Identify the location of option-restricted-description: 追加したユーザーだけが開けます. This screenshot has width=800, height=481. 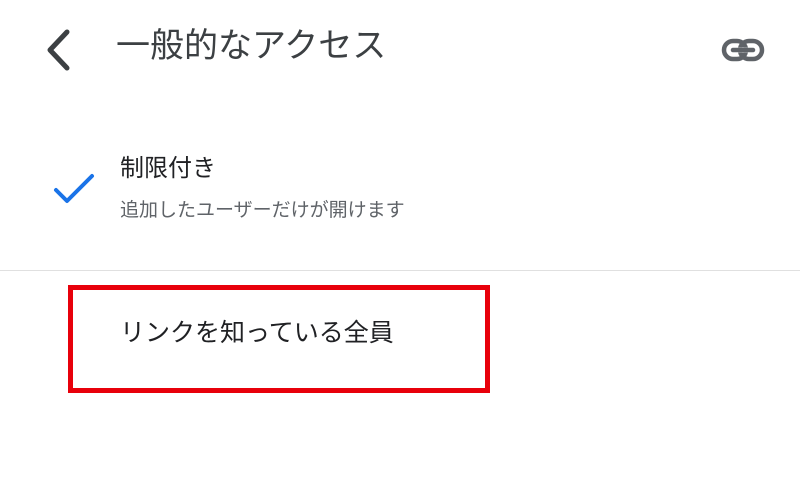
(262, 210).